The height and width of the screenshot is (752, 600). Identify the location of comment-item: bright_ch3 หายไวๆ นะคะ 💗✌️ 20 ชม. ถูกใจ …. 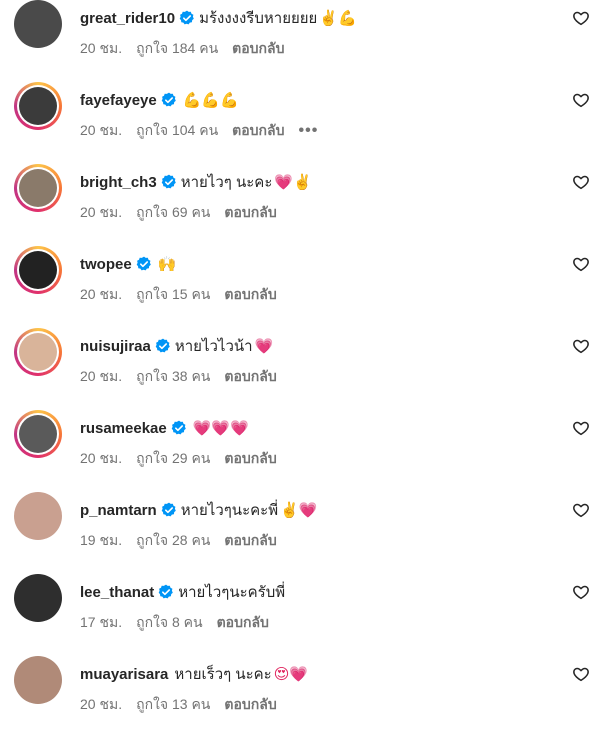
(300, 212).